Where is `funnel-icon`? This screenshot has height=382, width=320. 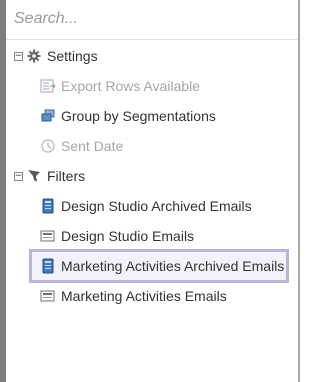 funnel-icon is located at coordinates (34, 176).